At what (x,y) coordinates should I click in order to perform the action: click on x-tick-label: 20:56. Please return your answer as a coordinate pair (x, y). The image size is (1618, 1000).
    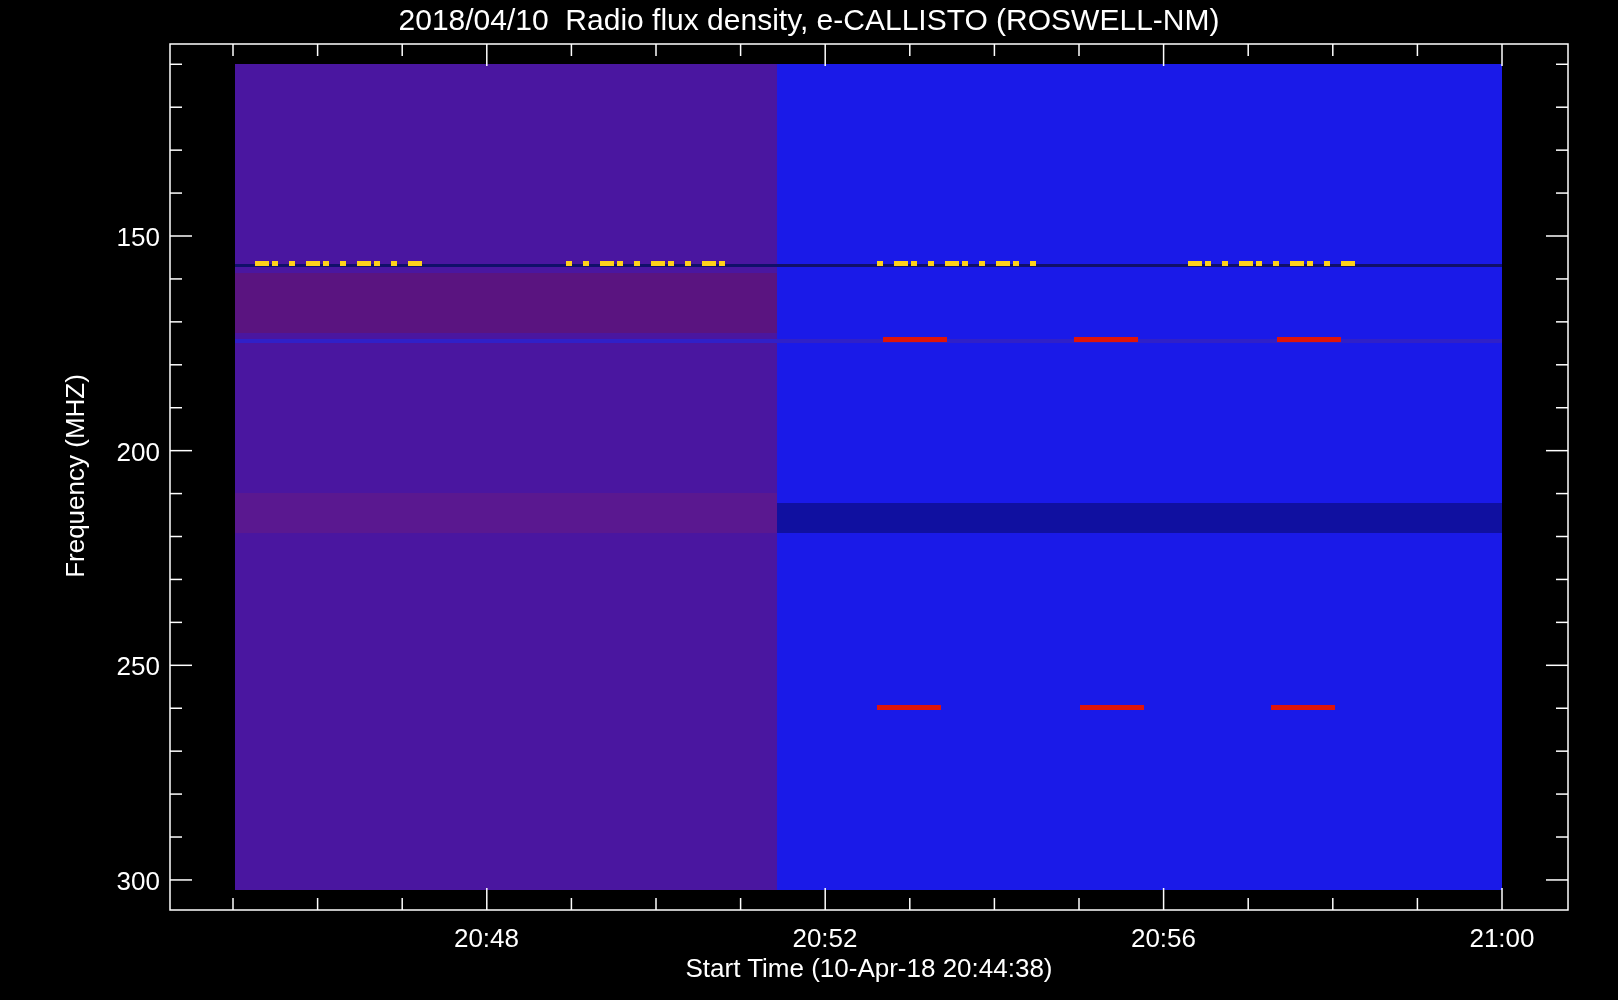
    Looking at the image, I should click on (1163, 938).